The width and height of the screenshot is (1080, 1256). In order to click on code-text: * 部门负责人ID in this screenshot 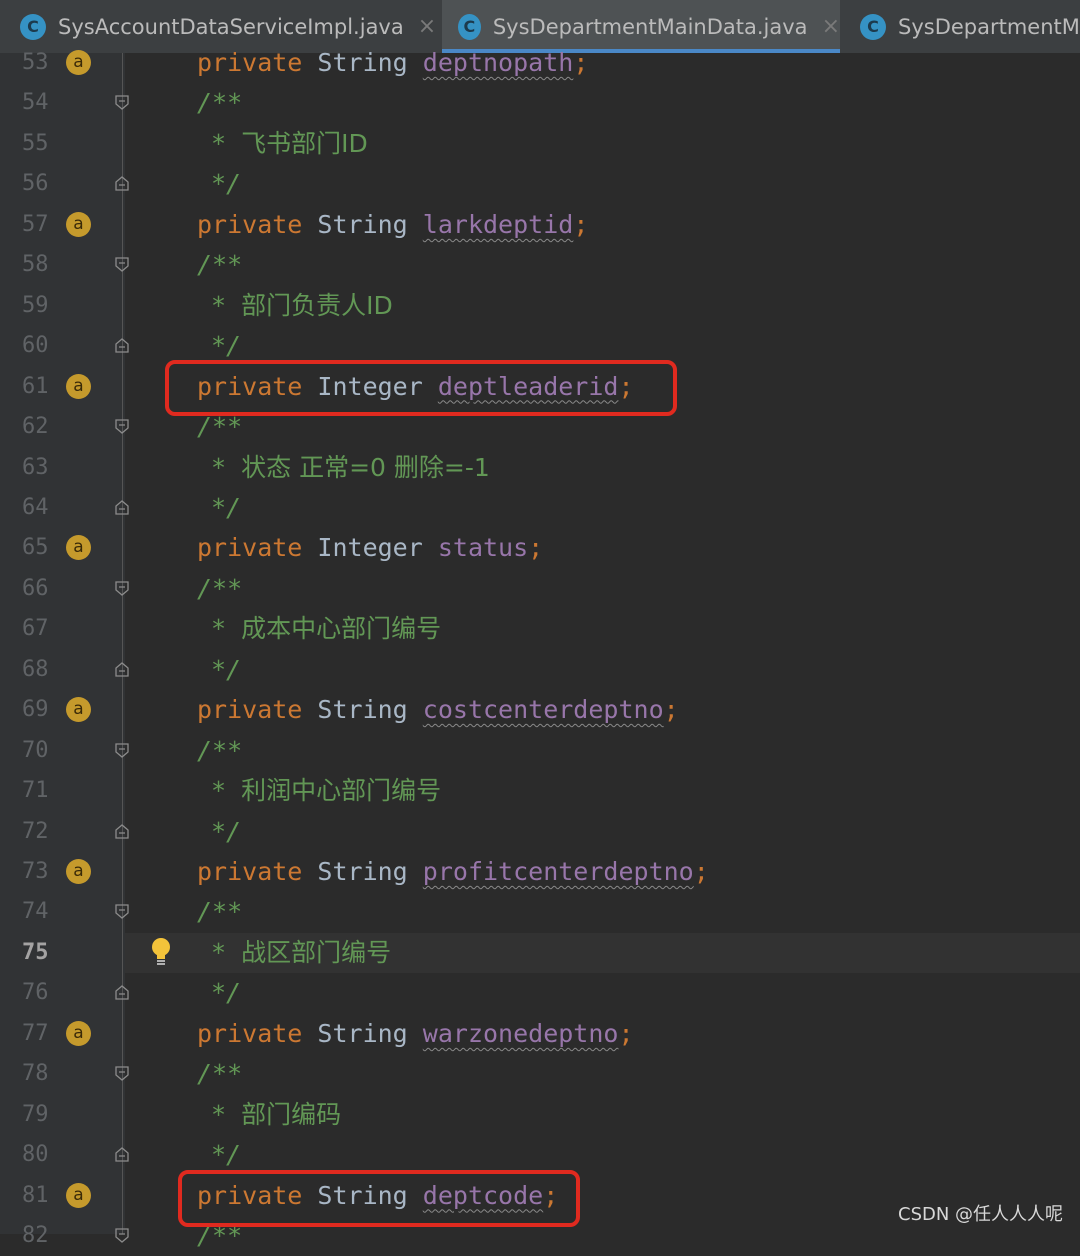, I will do `click(302, 306)`.